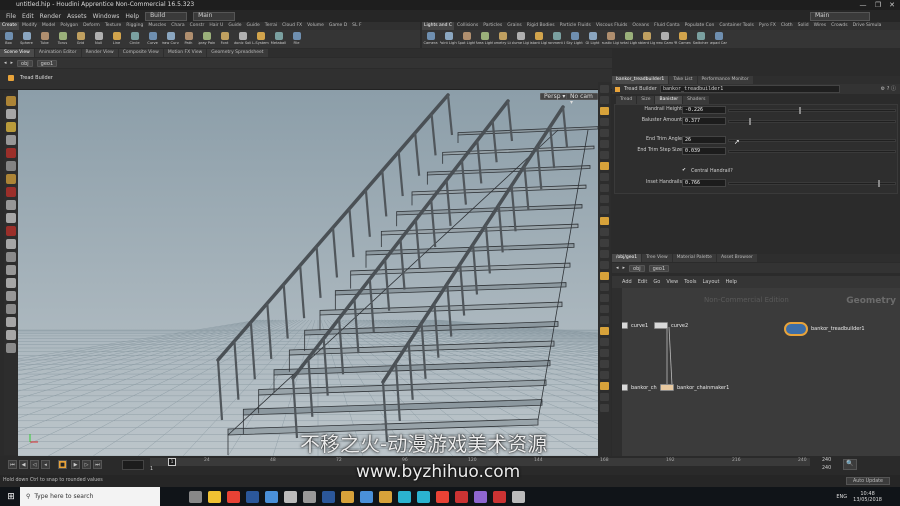 This screenshot has width=900, height=506. I want to click on main-select: Main, so click(214, 16).